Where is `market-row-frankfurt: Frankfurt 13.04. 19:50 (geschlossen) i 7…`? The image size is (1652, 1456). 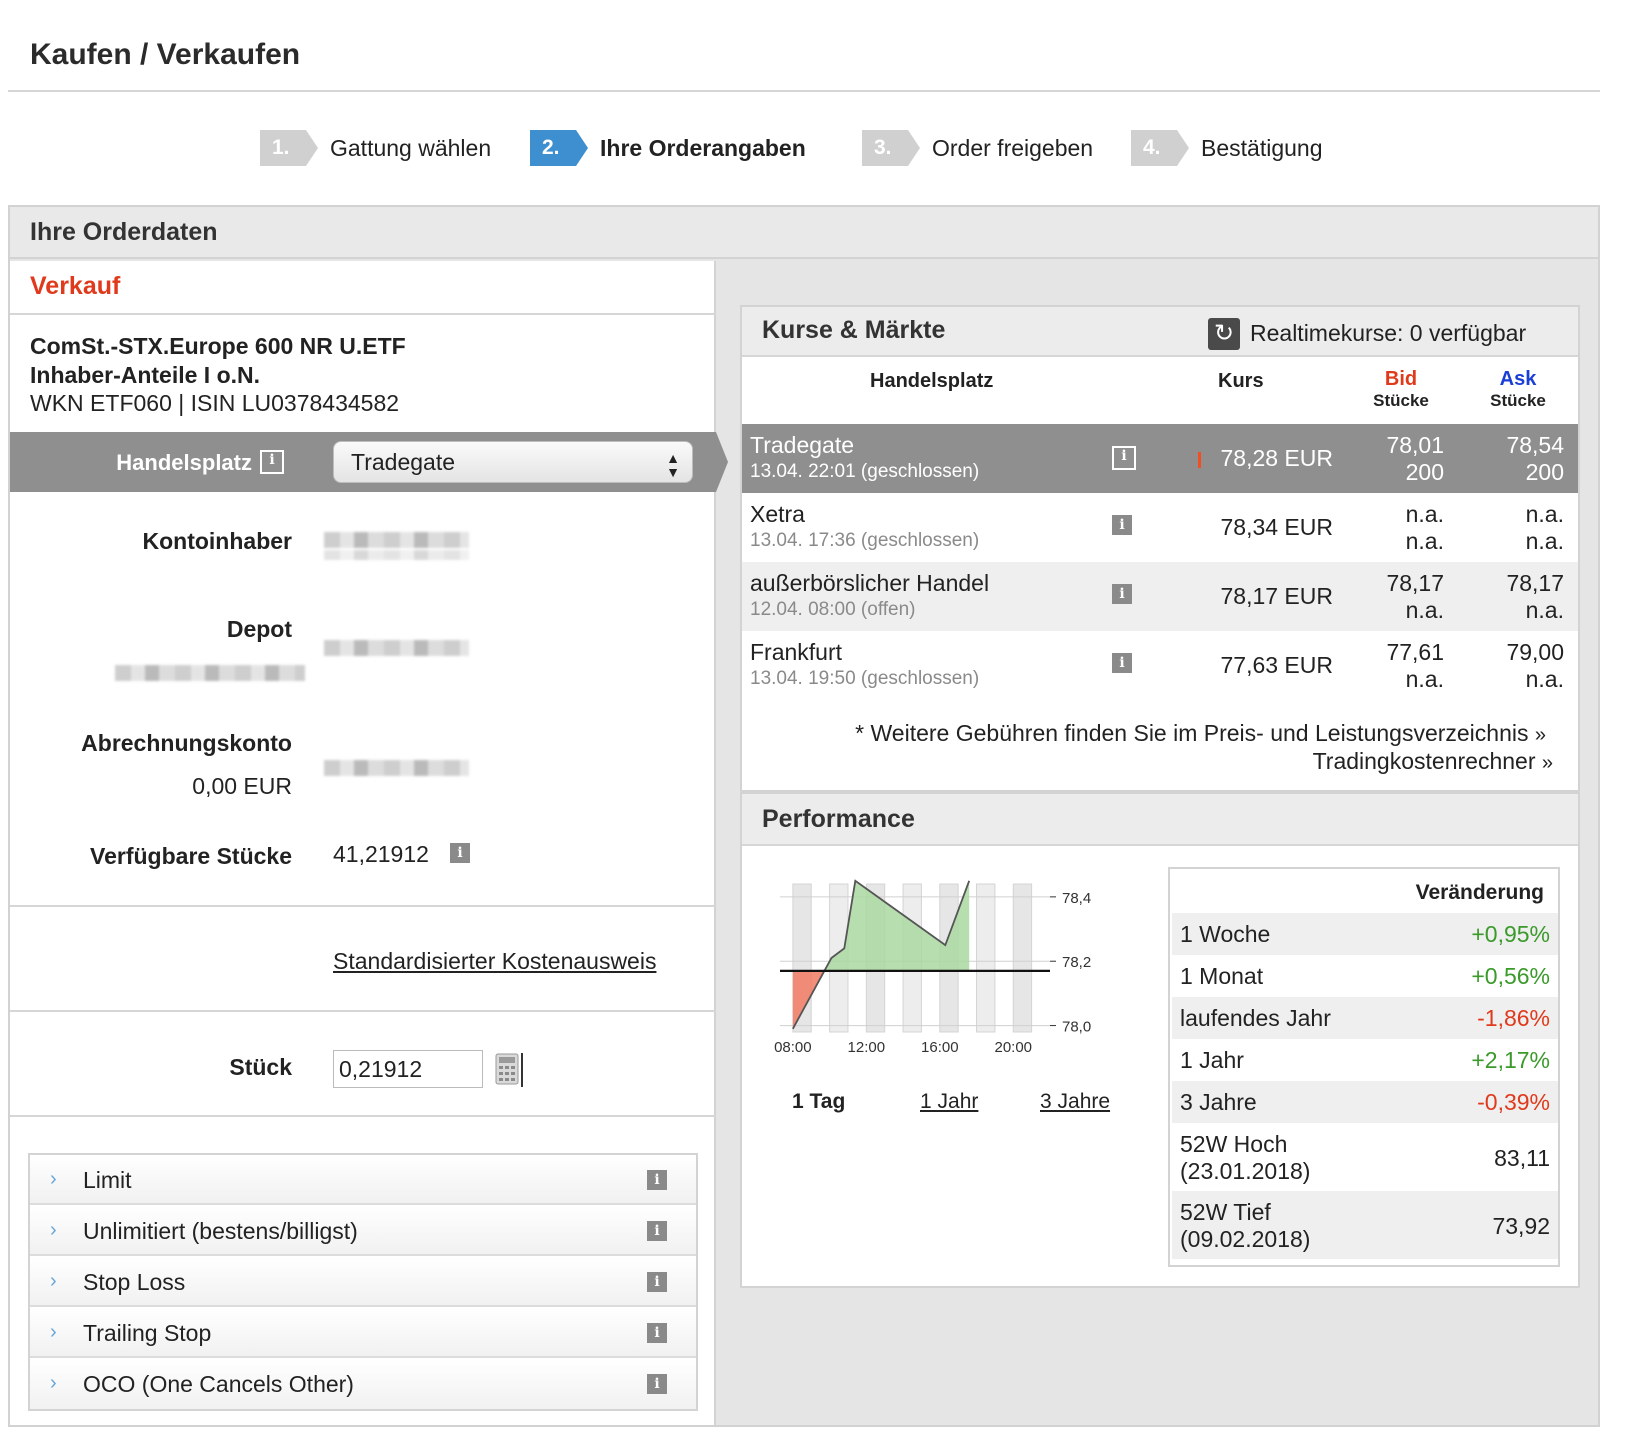 market-row-frankfurt: Frankfurt 13.04. 19:50 (geschlossen) i 7… is located at coordinates (1160, 665).